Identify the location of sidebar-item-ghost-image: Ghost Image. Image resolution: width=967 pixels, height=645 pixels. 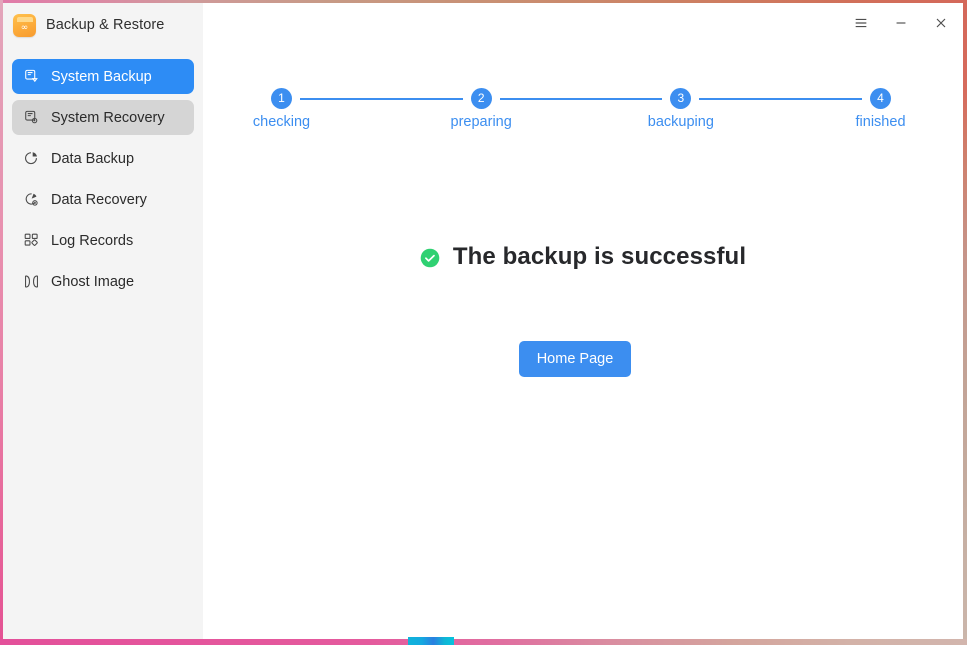
(103, 281).